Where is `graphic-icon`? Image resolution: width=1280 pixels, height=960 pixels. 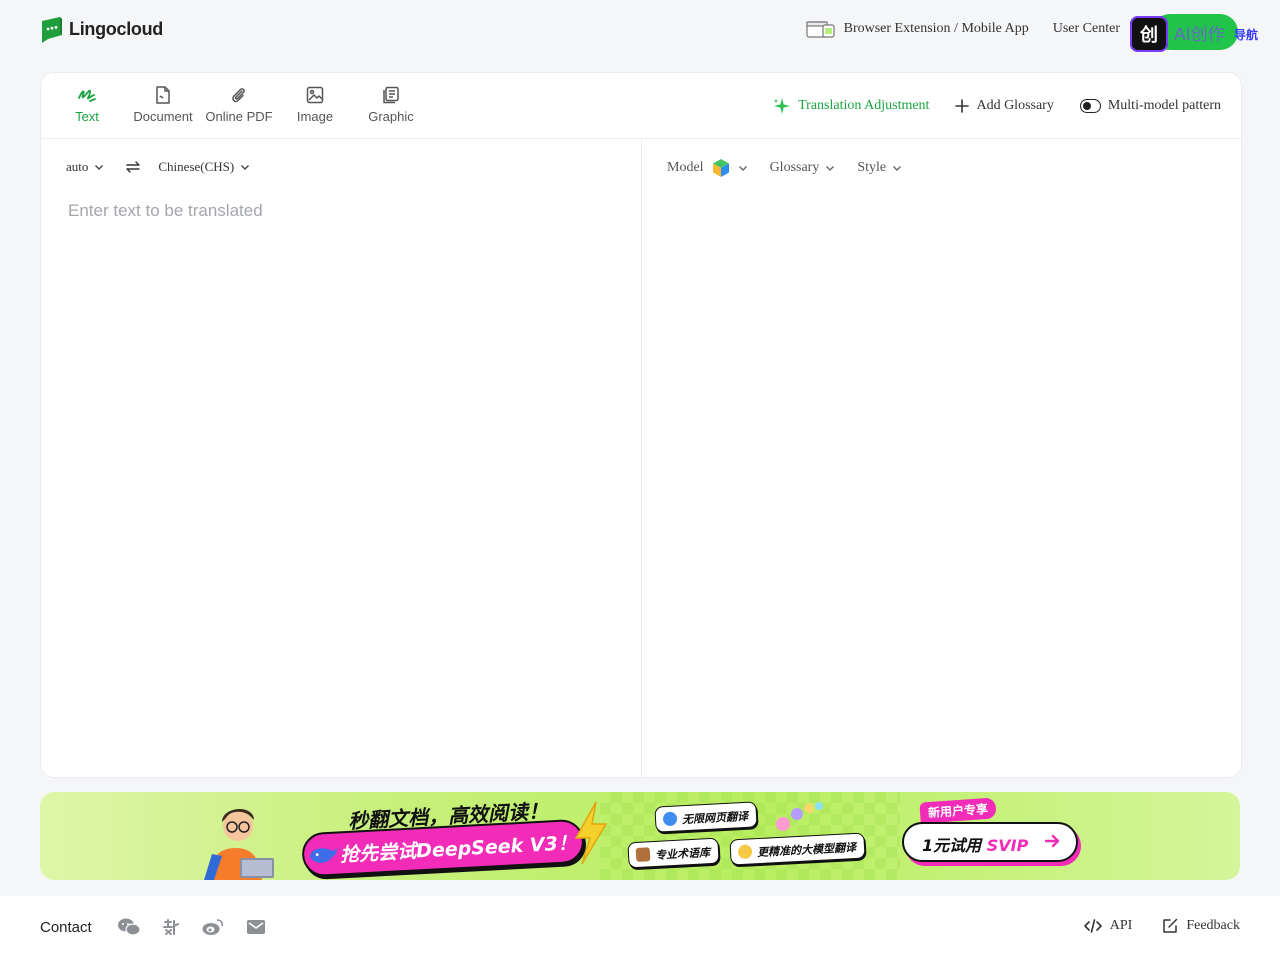
graphic-icon is located at coordinates (391, 95).